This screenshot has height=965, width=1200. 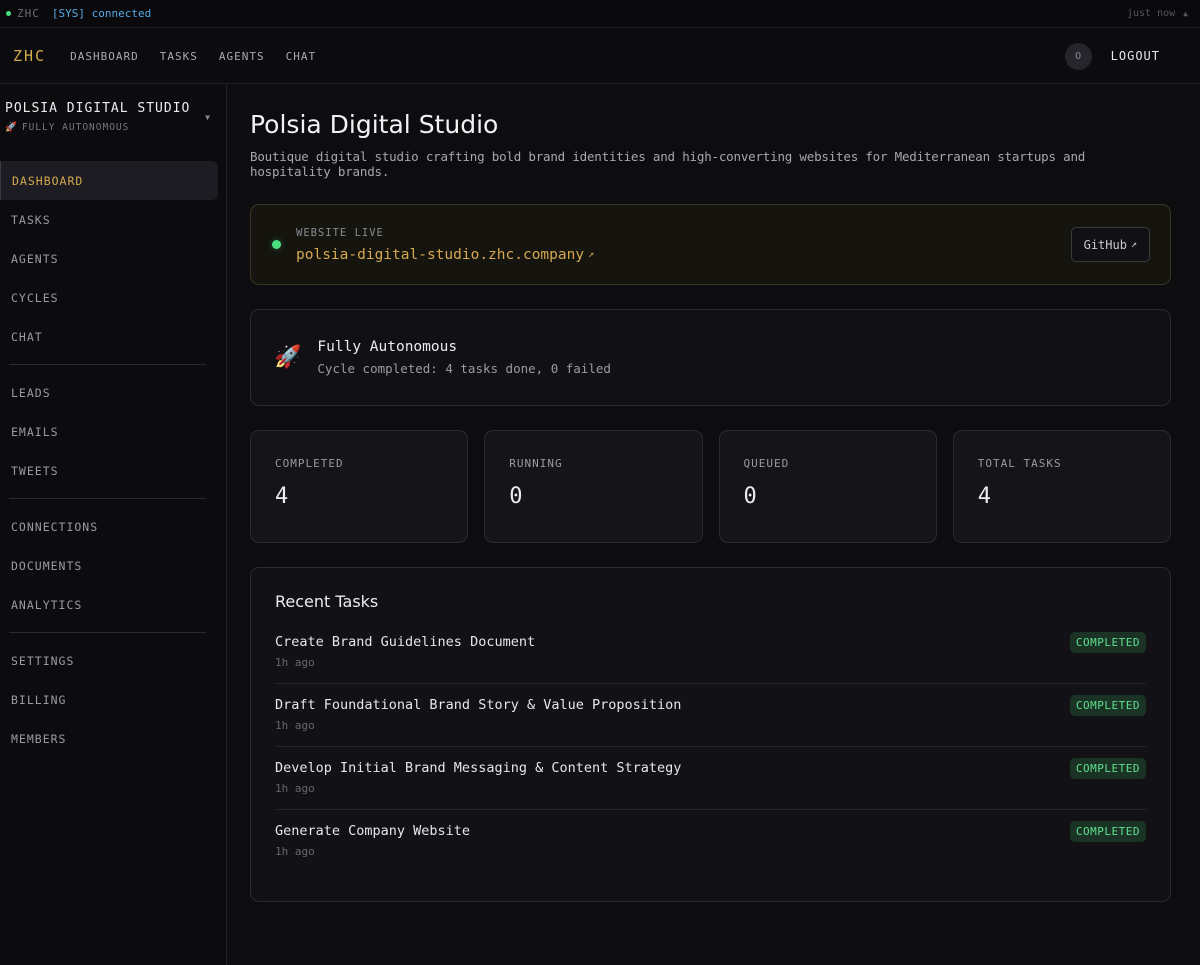 I want to click on topnav-chat: CHAT, so click(x=301, y=56).